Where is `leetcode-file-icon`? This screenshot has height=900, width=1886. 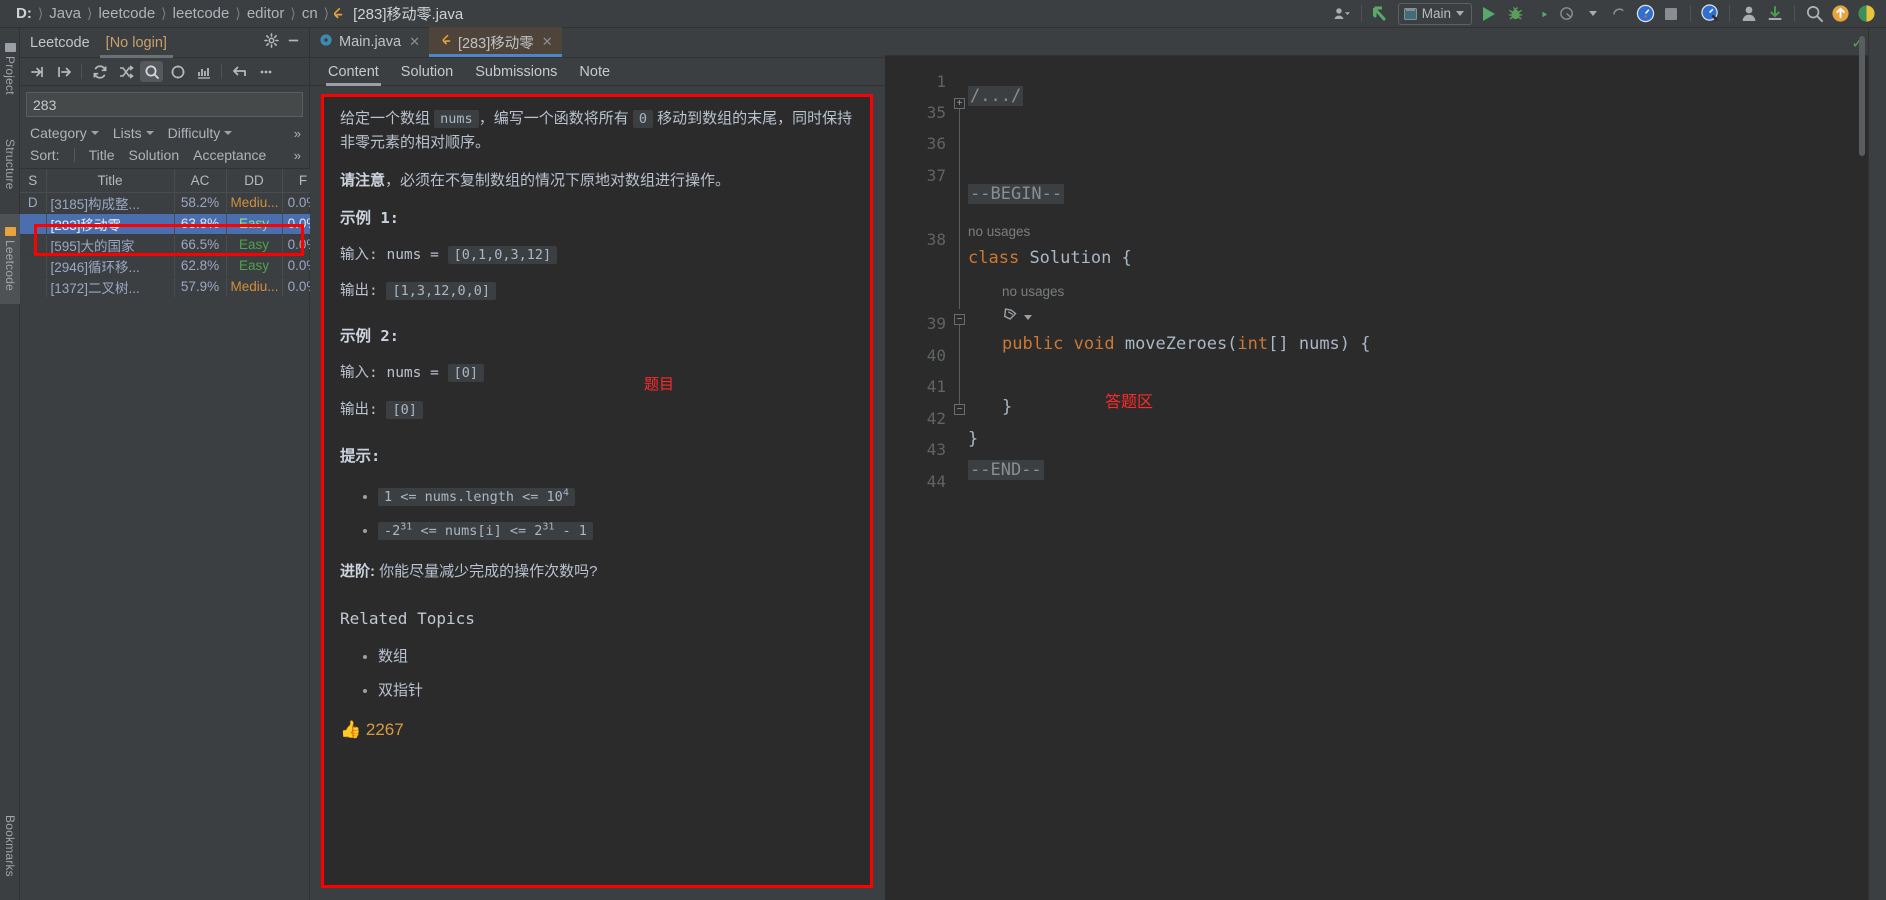
leetcode-file-icon is located at coordinates (336, 13).